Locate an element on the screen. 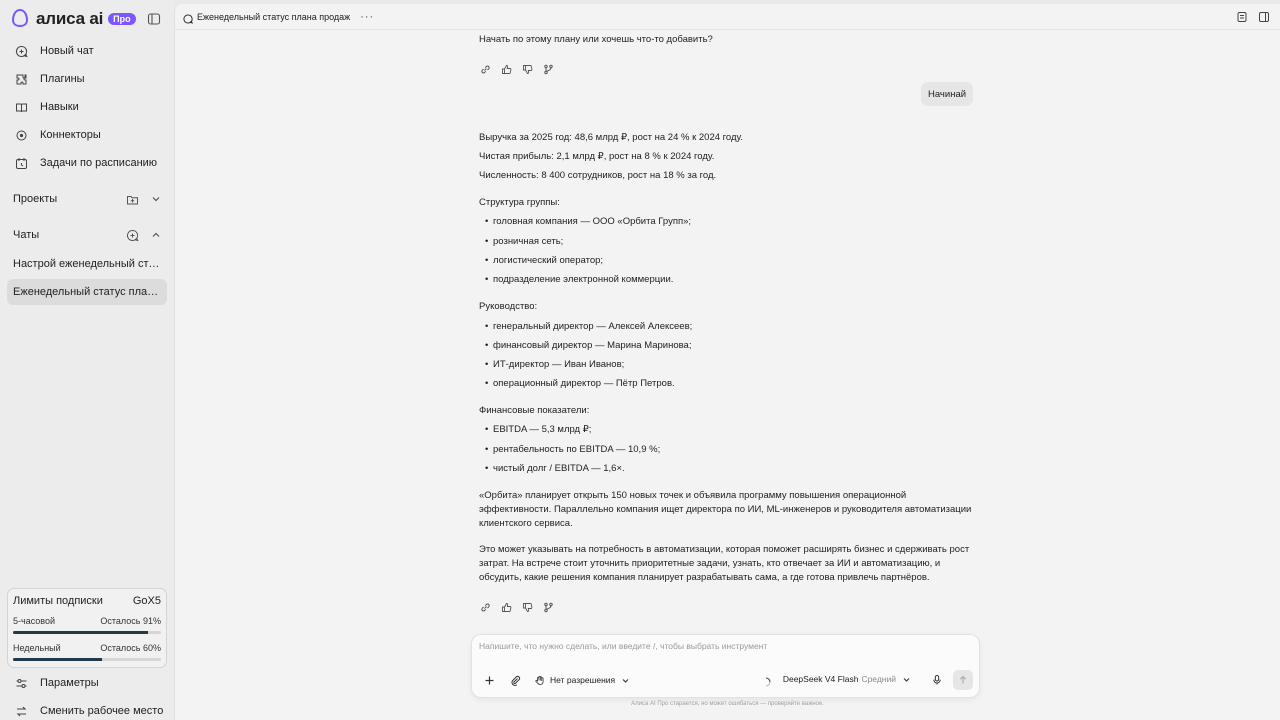  attach-icon is located at coordinates (515, 680).